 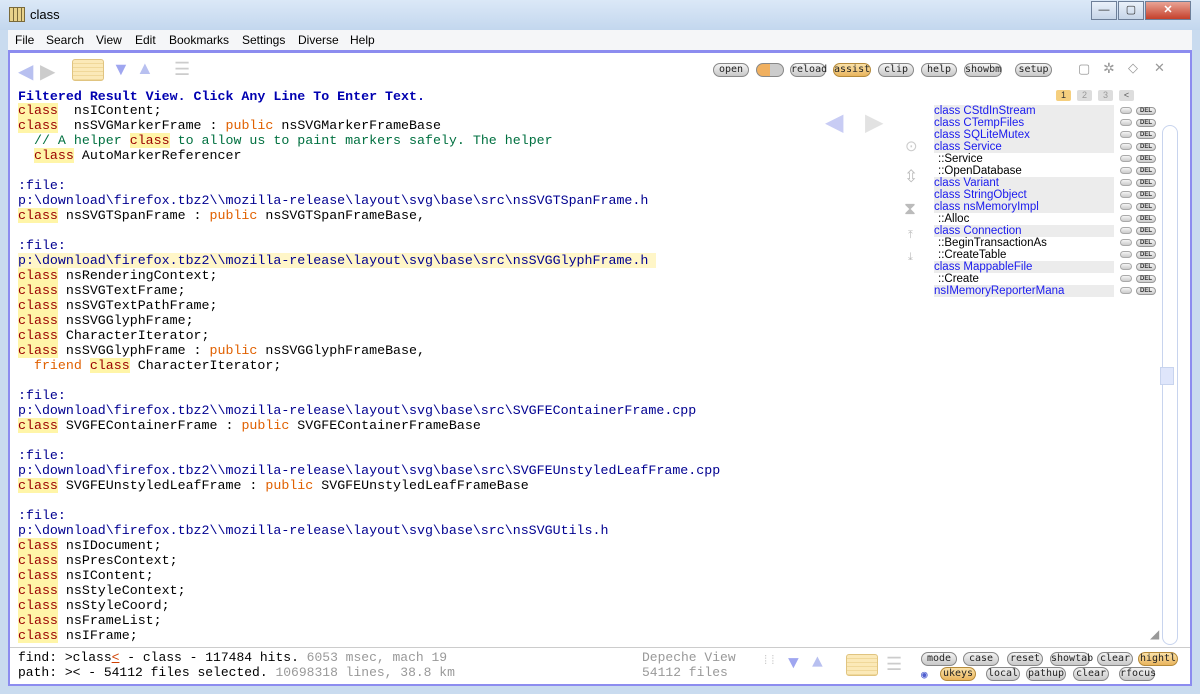 I want to click on menu-edit: Edit, so click(x=145, y=40).